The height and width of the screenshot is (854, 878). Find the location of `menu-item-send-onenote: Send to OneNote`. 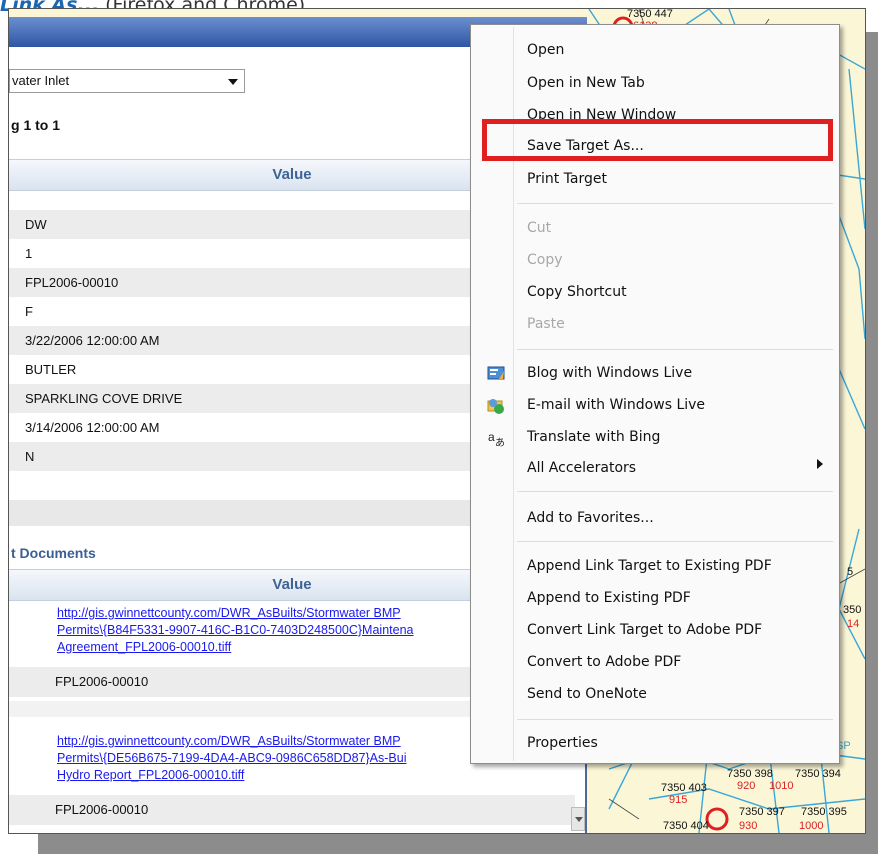

menu-item-send-onenote: Send to OneNote is located at coordinates (587, 694).